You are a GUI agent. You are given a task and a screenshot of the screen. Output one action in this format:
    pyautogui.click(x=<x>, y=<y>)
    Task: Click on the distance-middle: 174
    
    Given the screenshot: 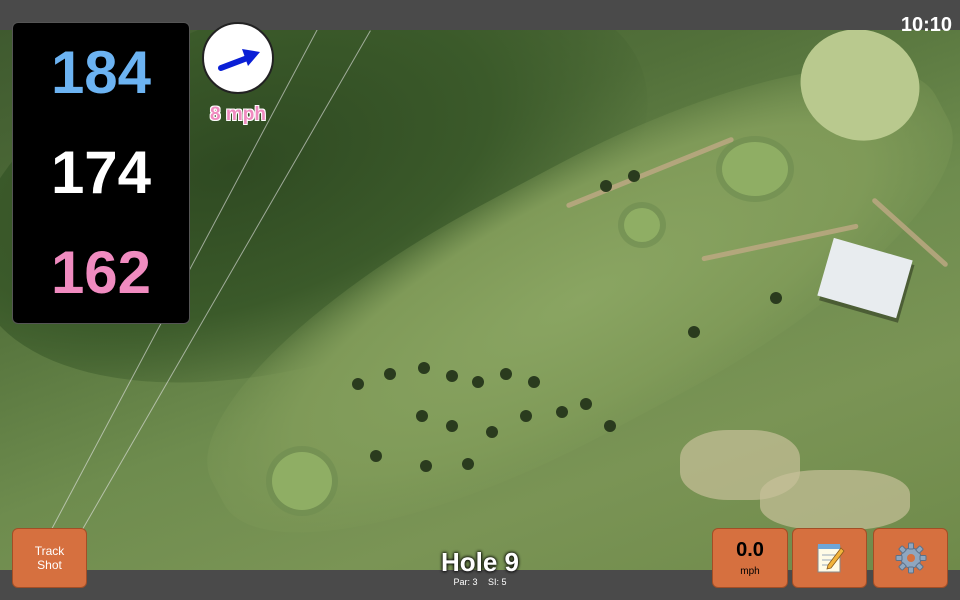 What is the action you would take?
    pyautogui.click(x=101, y=172)
    